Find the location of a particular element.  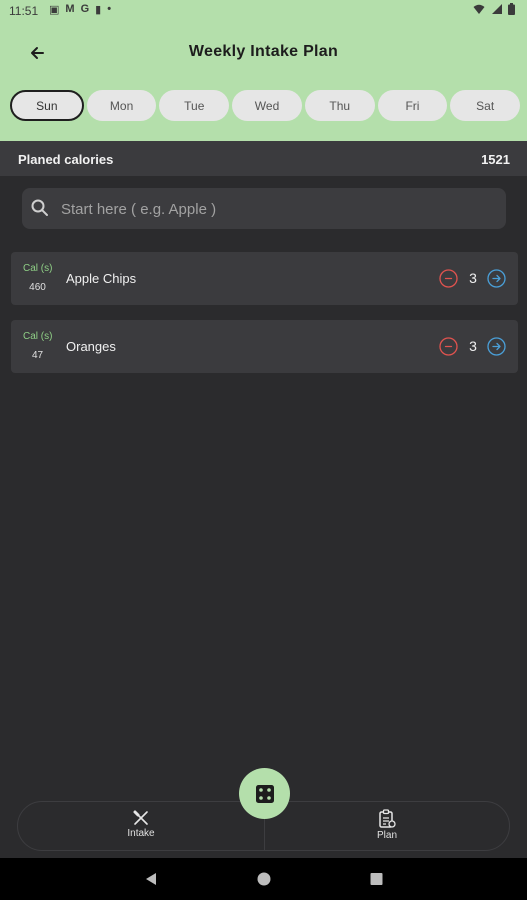

battery-icon is located at coordinates (511, 9).